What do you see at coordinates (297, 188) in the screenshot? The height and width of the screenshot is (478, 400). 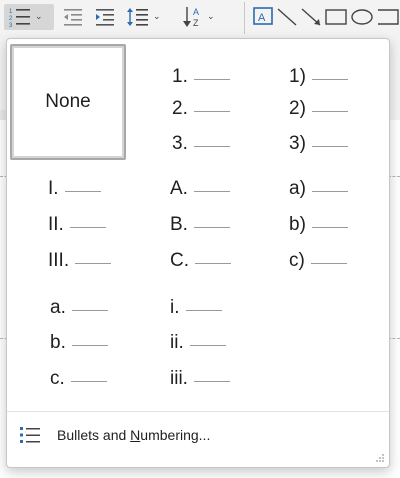 I see `number-label: a)` at bounding box center [297, 188].